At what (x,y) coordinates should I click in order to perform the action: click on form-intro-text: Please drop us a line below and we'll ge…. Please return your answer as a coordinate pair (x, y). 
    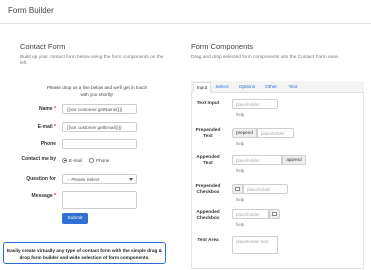
    Looking at the image, I should click on (97, 91).